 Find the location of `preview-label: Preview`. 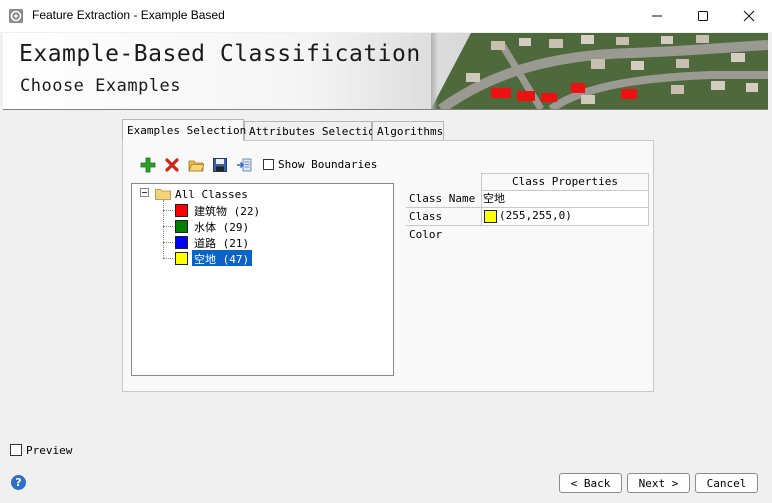

preview-label: Preview is located at coordinates (49, 450).